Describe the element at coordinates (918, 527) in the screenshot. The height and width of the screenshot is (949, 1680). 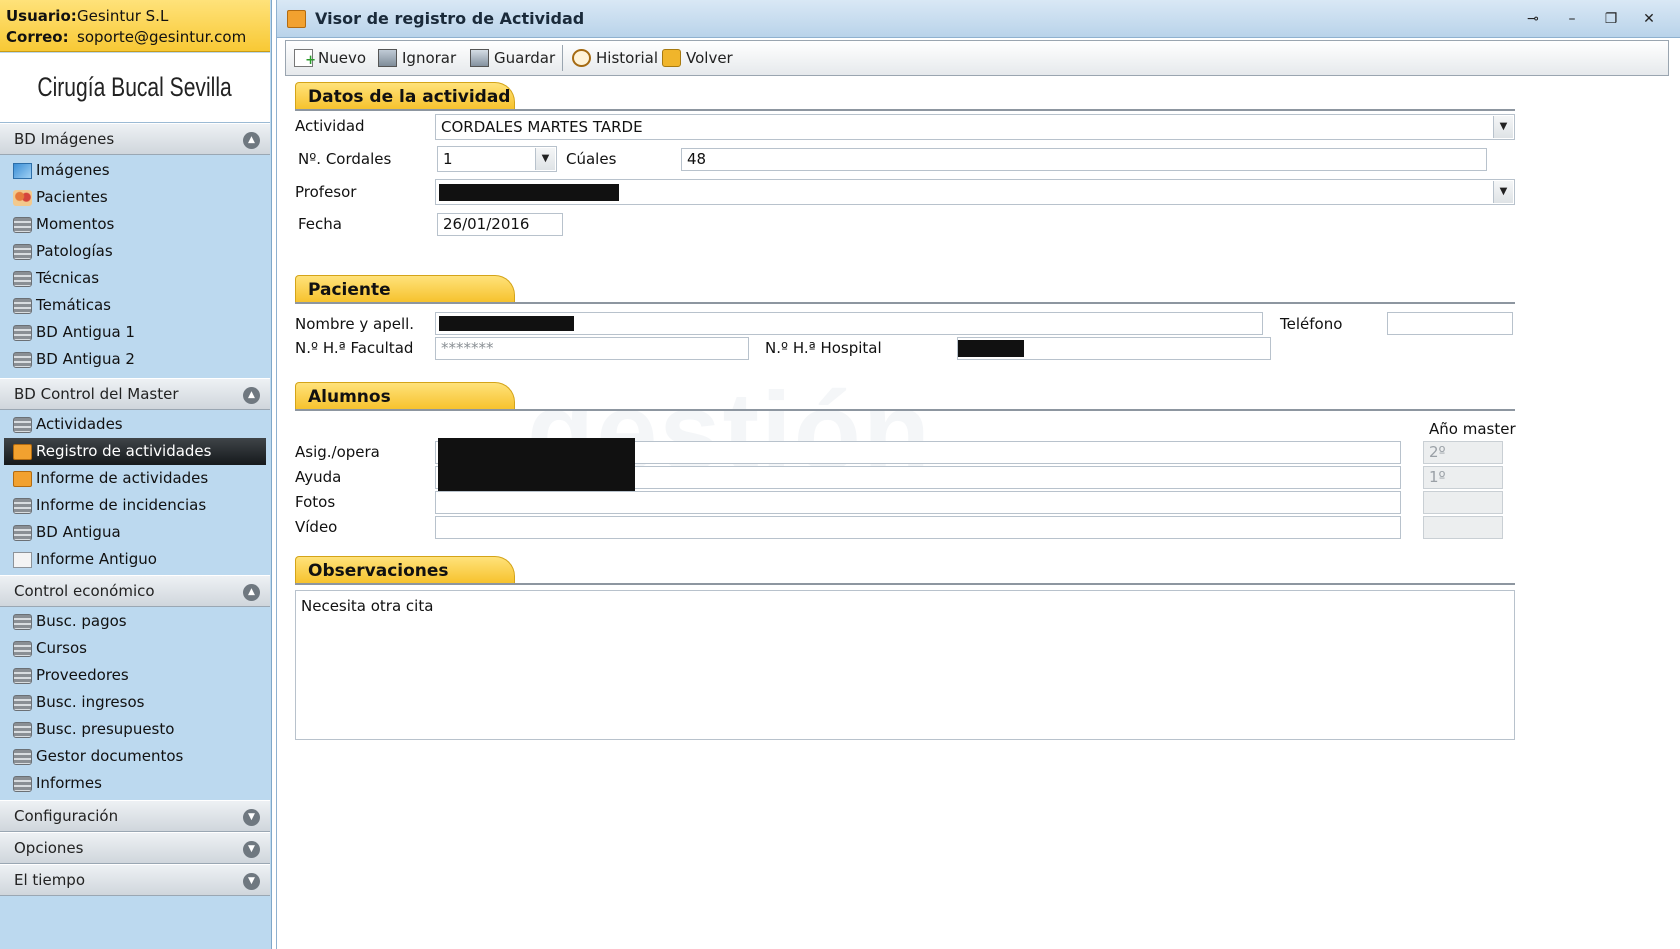
I see `video-input` at that location.